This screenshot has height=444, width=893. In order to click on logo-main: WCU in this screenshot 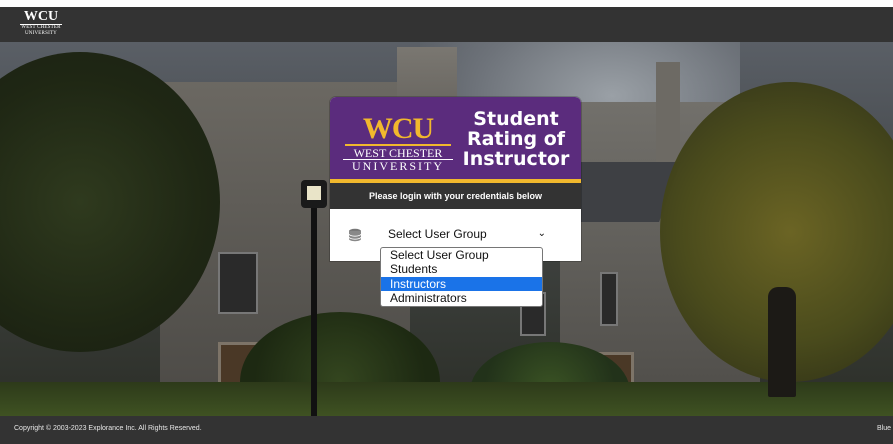, I will do `click(41, 17)`.